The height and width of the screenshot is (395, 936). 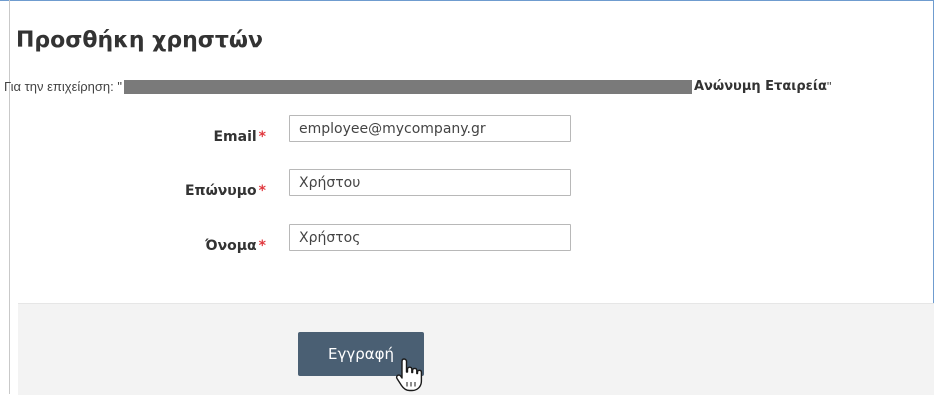 I want to click on first-name-field, so click(x=430, y=237).